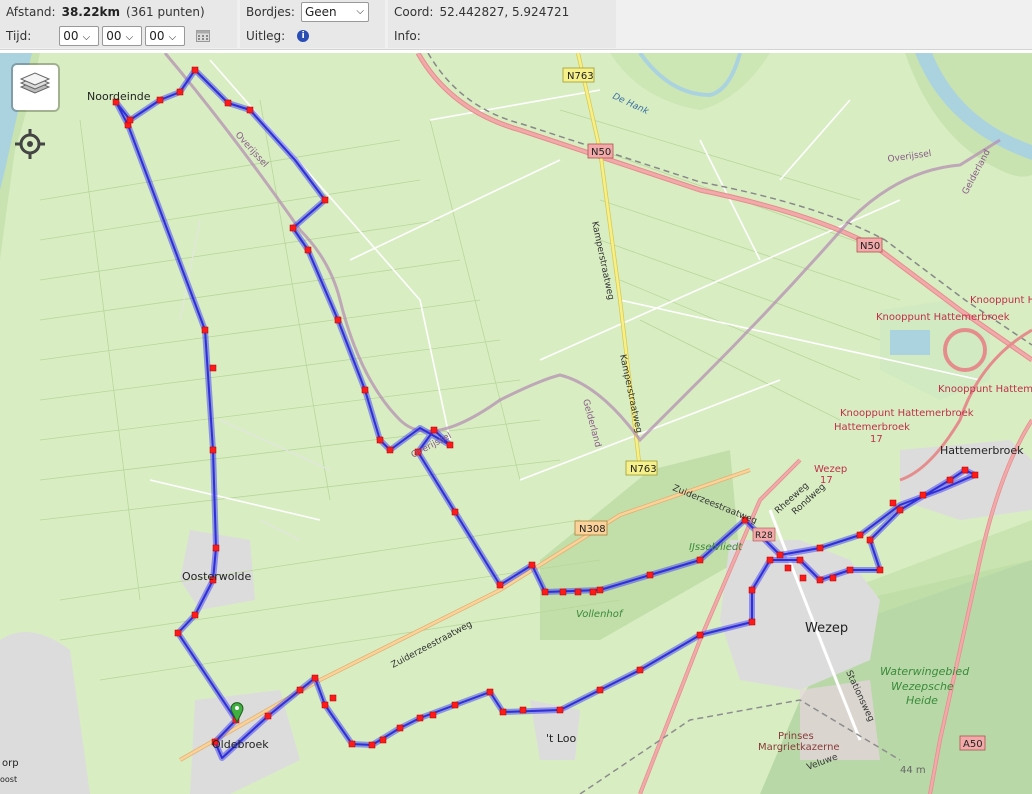  I want to click on coord-panel: Coord: 52.442827, 5.924721 Info:, so click(502, 24).